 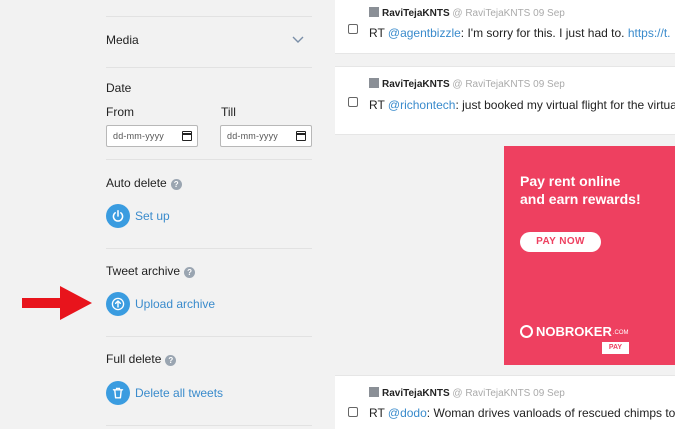 I want to click on ad-headline: Pay rent online and earn rewards!, so click(x=580, y=190).